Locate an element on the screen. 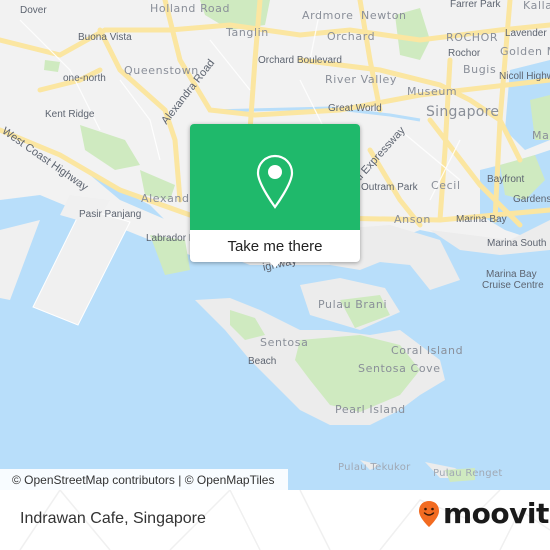 This screenshot has height=550, width=550. moovit-wordmark: moovit is located at coordinates (496, 513).